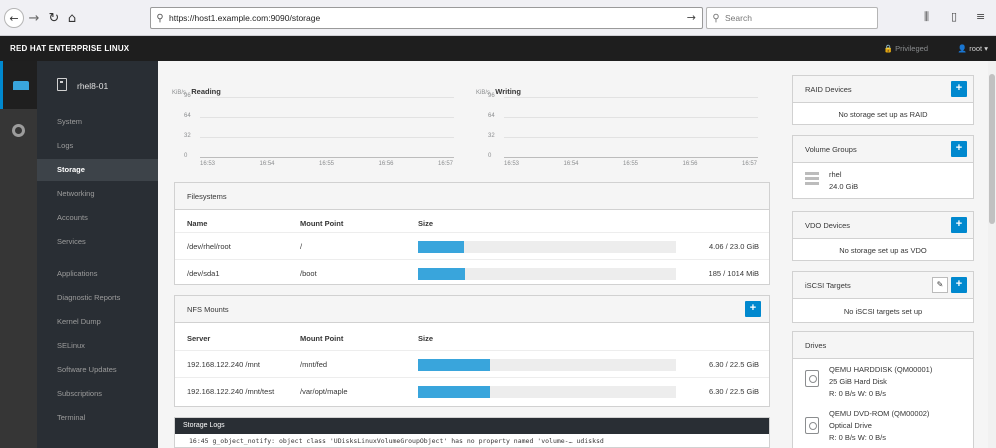  What do you see at coordinates (508, 91) in the screenshot?
I see `writing-title: Writing` at bounding box center [508, 91].